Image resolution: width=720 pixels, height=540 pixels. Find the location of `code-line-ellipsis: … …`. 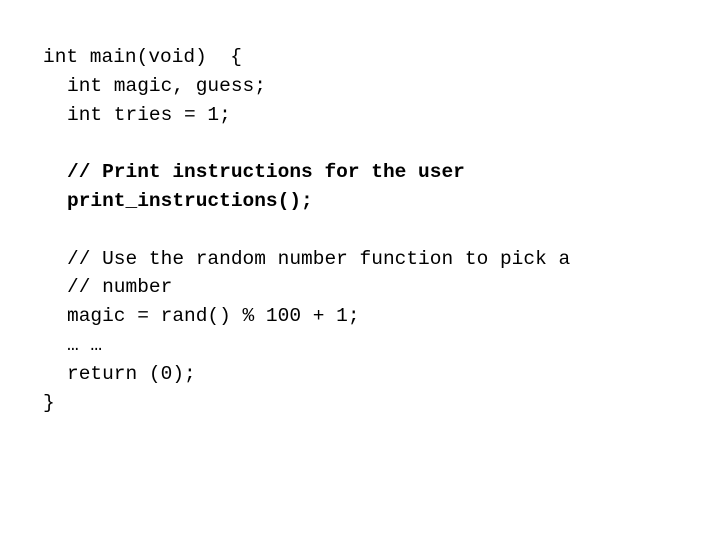

code-line-ellipsis: … … is located at coordinates (85, 344).